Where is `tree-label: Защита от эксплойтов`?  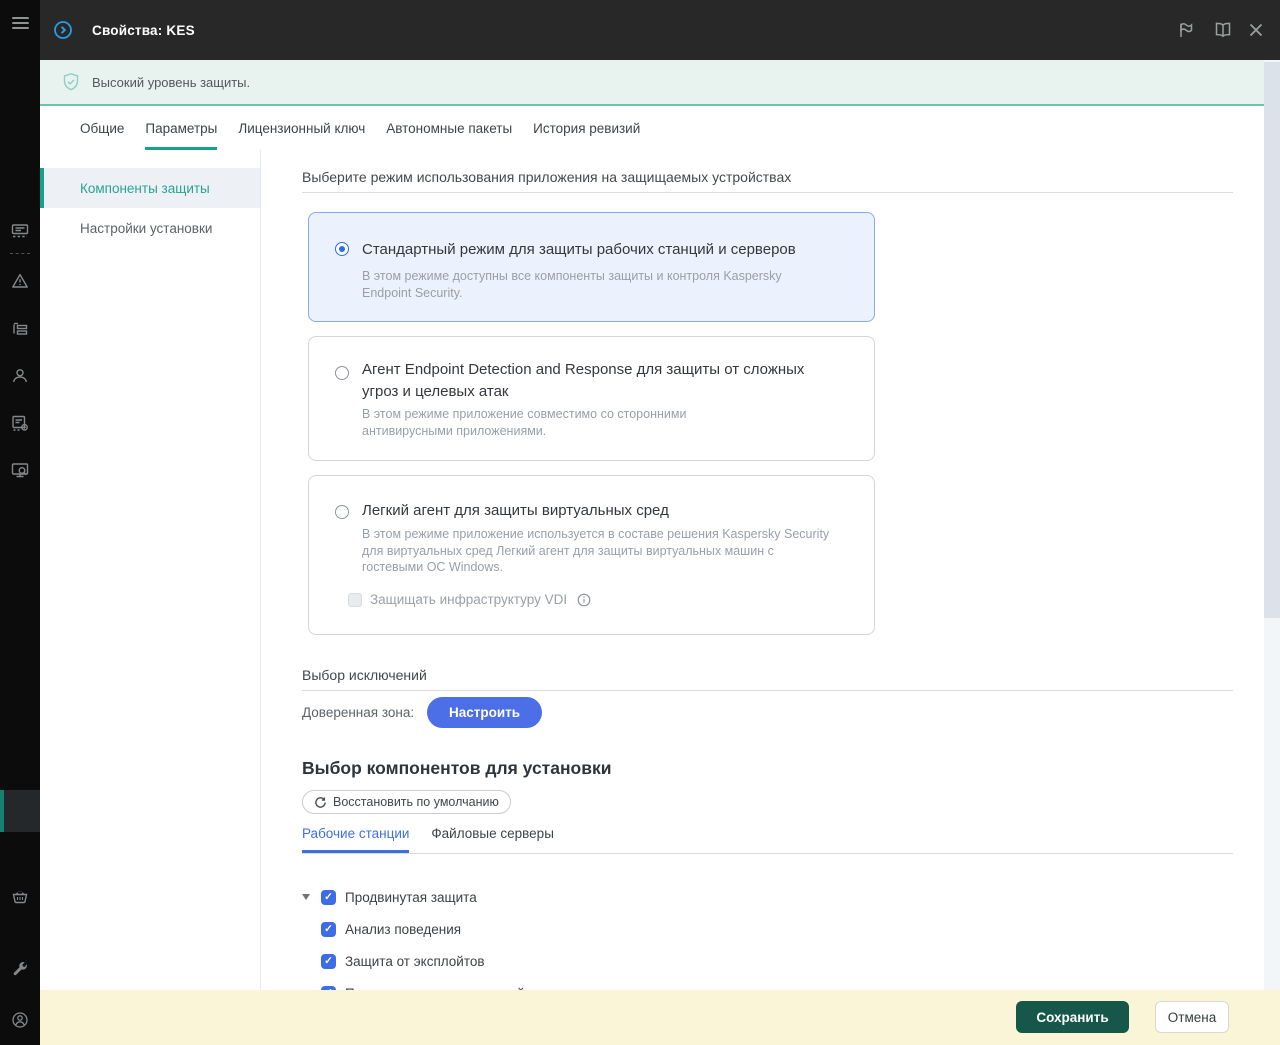
tree-label: Защита от эксплойтов is located at coordinates (415, 961).